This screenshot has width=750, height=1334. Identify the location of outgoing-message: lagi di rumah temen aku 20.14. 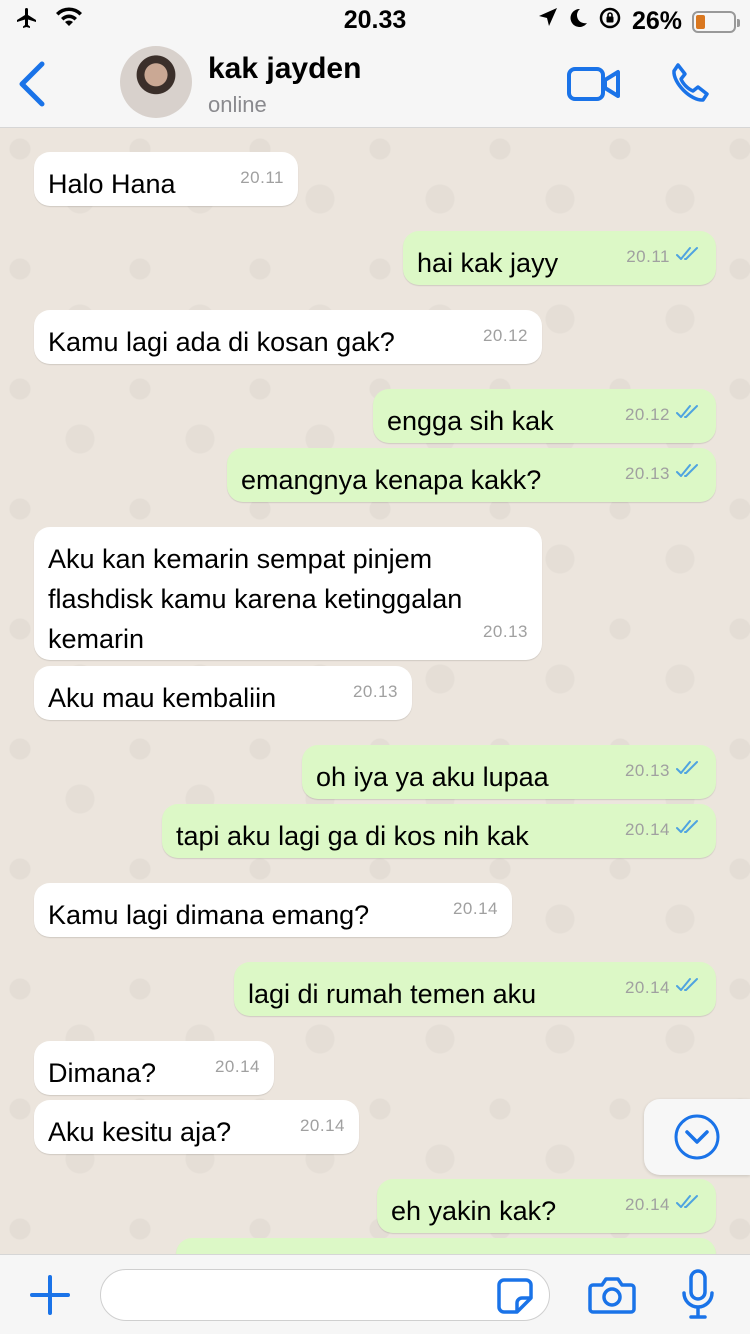
(475, 989).